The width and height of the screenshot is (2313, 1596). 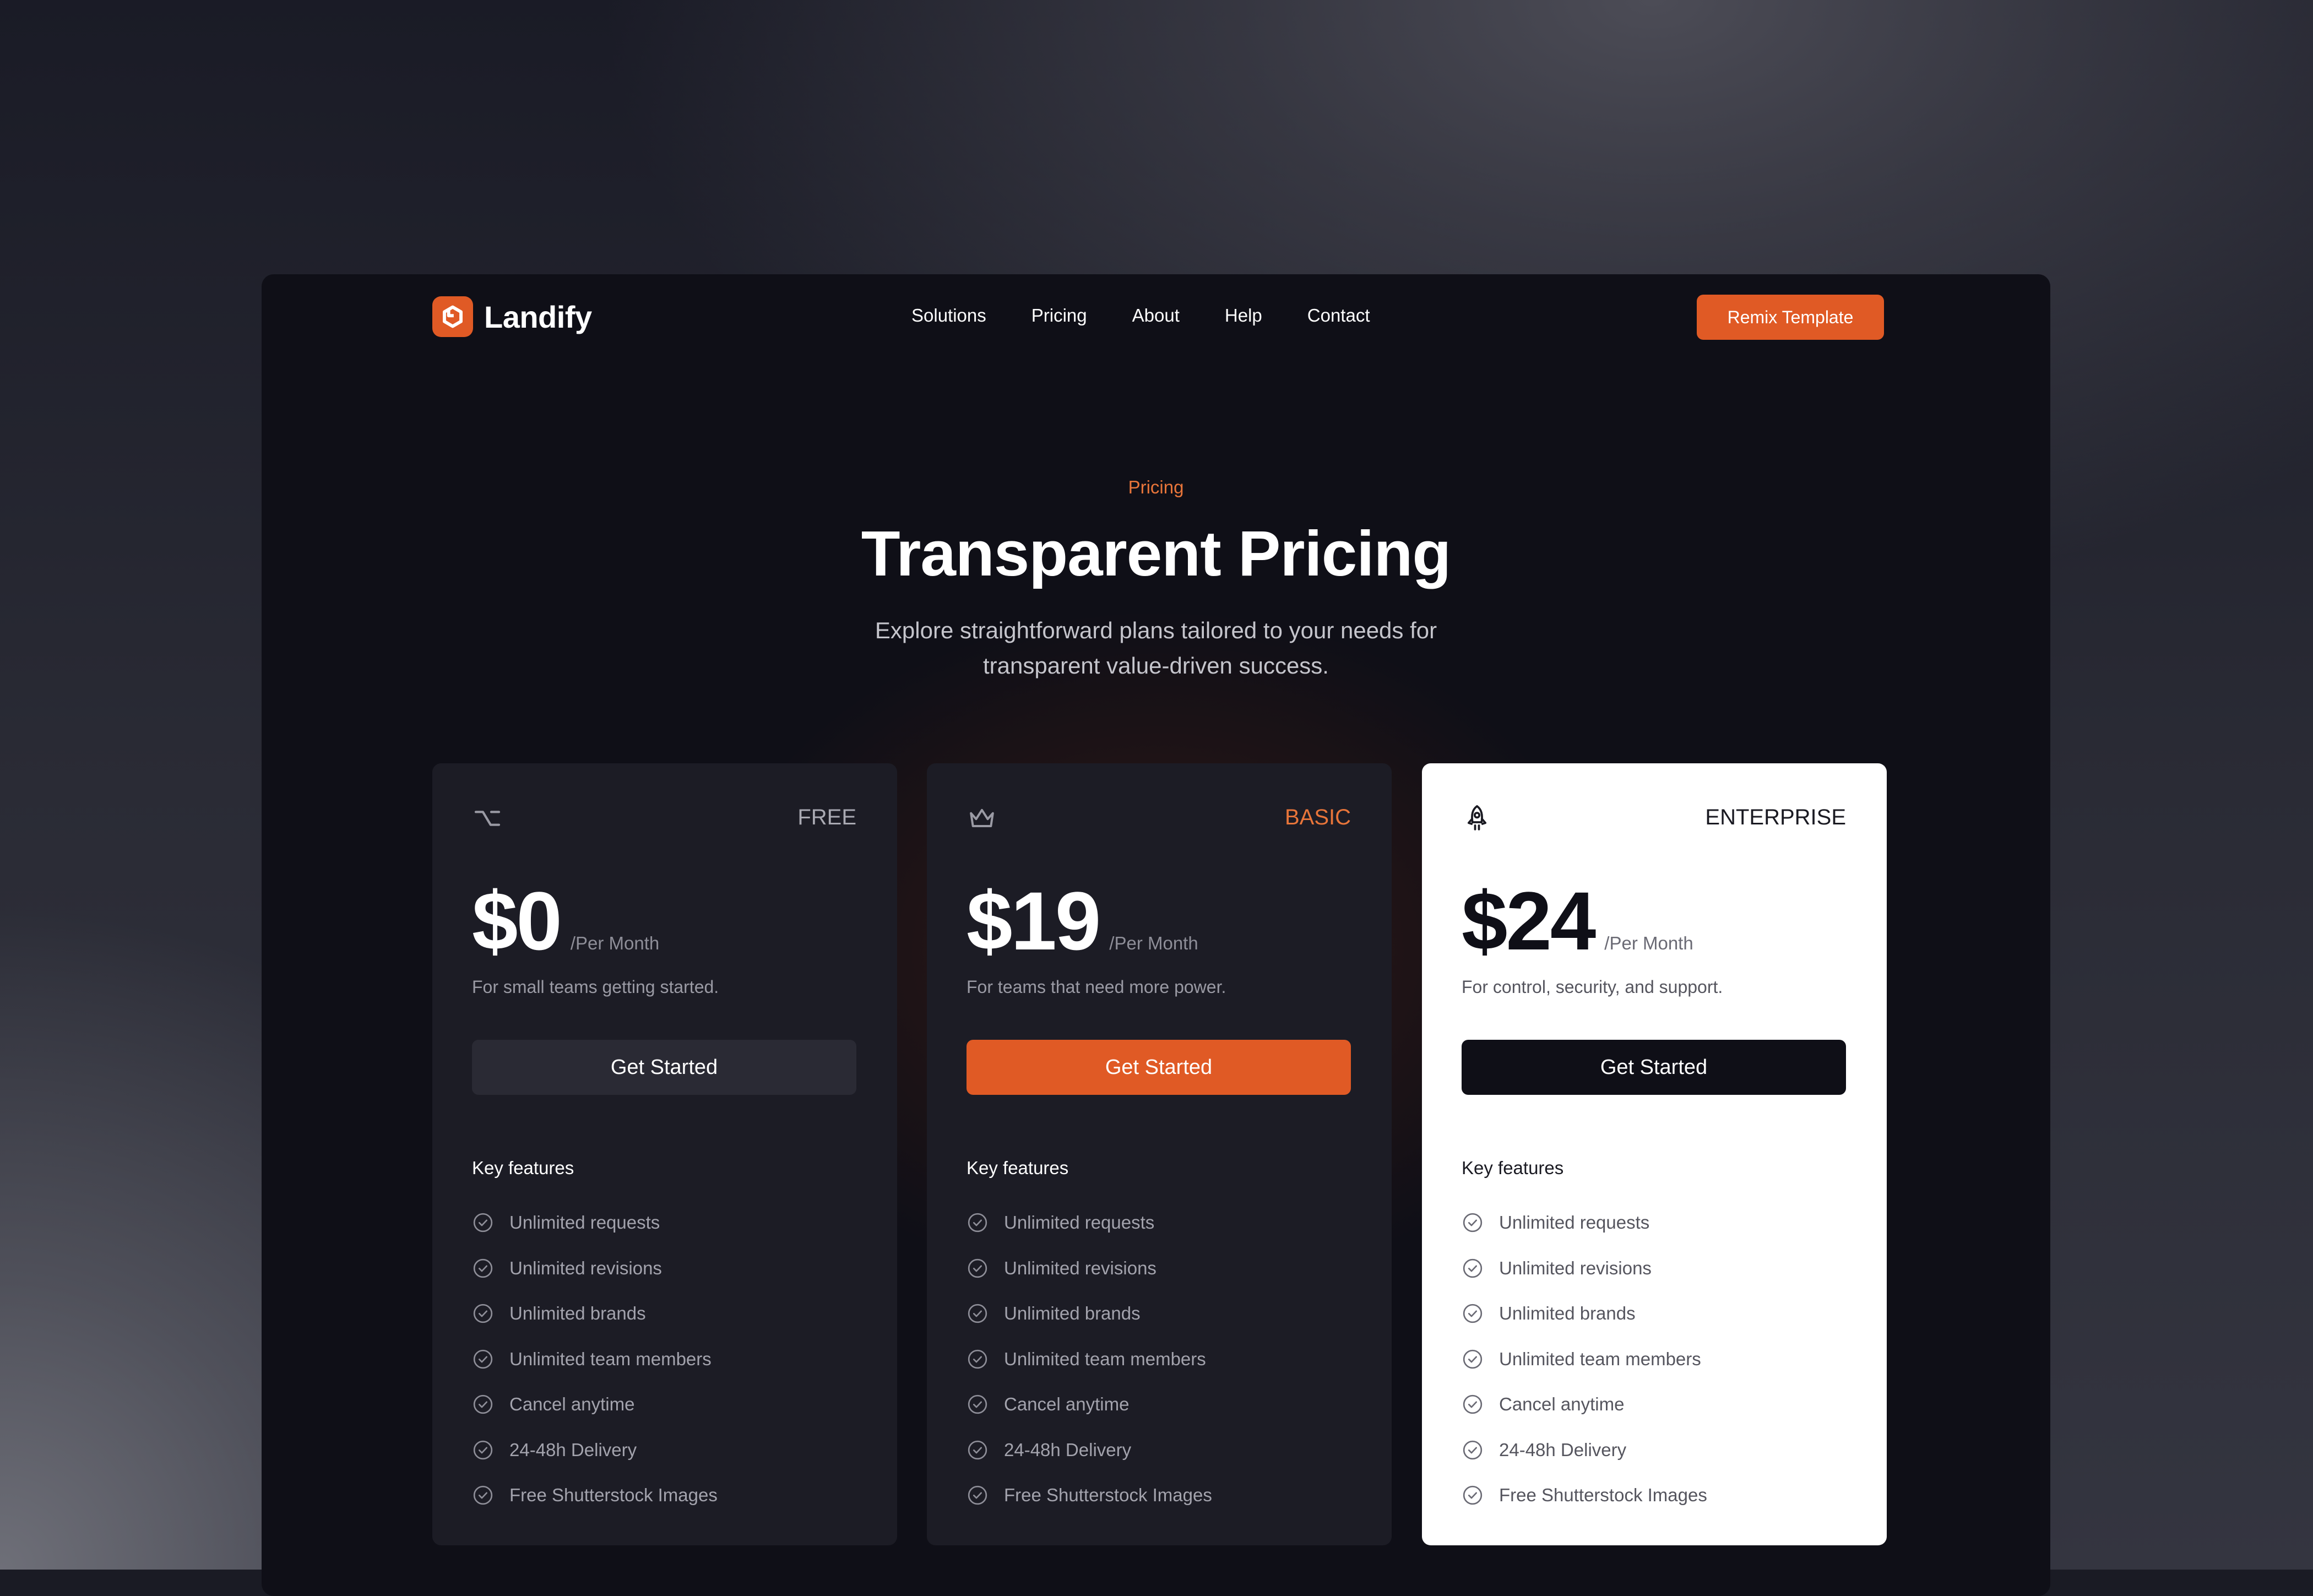 I want to click on price-row: $24 /Per Month, so click(x=1577, y=921).